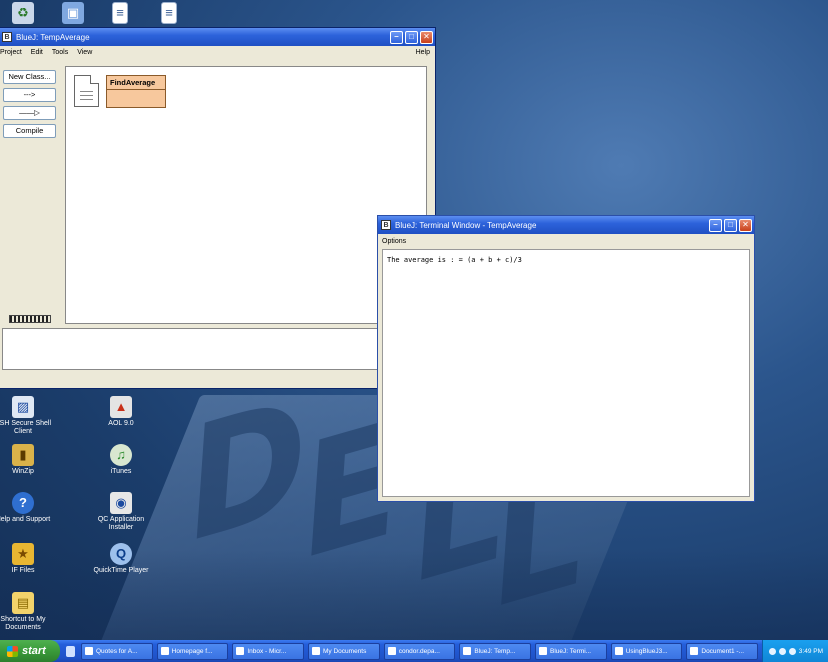 This screenshot has width=828, height=662. I want to click on uses-arrow-button: --->, so click(29, 95).